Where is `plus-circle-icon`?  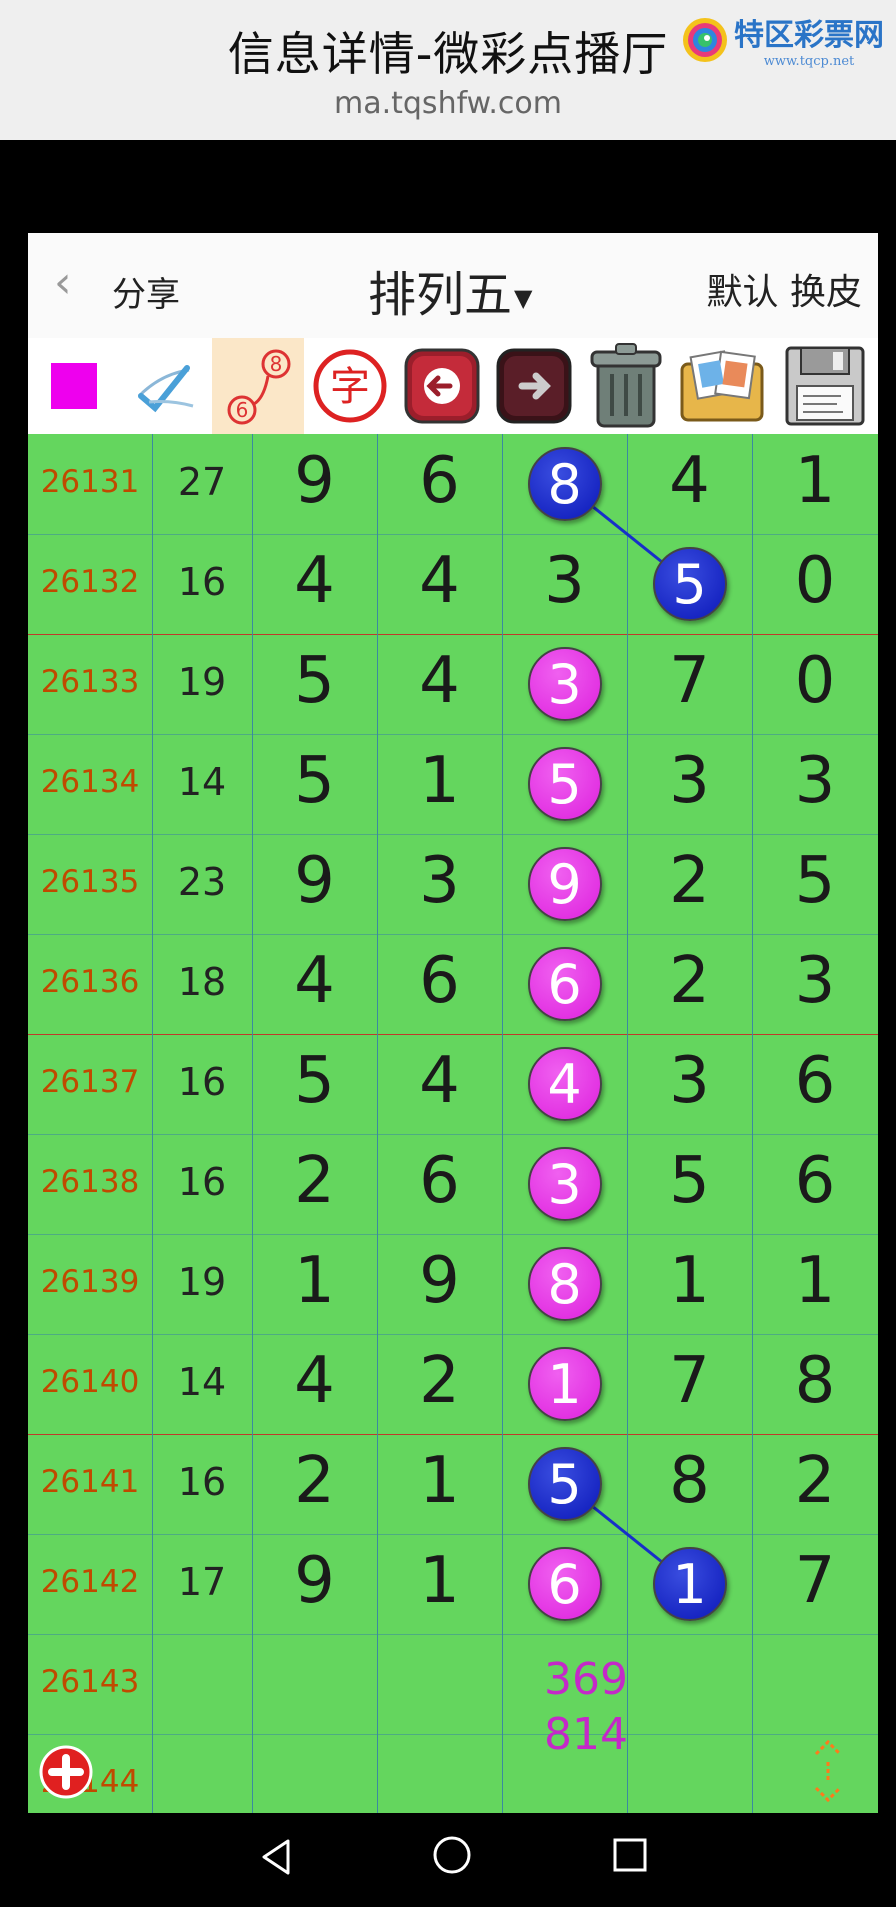
plus-circle-icon is located at coordinates (66, 1772).